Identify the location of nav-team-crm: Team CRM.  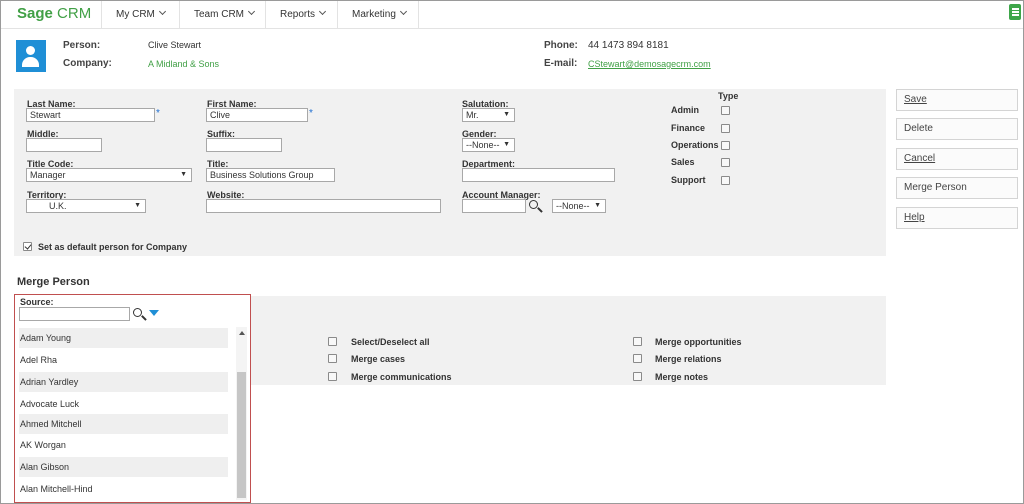
(222, 15).